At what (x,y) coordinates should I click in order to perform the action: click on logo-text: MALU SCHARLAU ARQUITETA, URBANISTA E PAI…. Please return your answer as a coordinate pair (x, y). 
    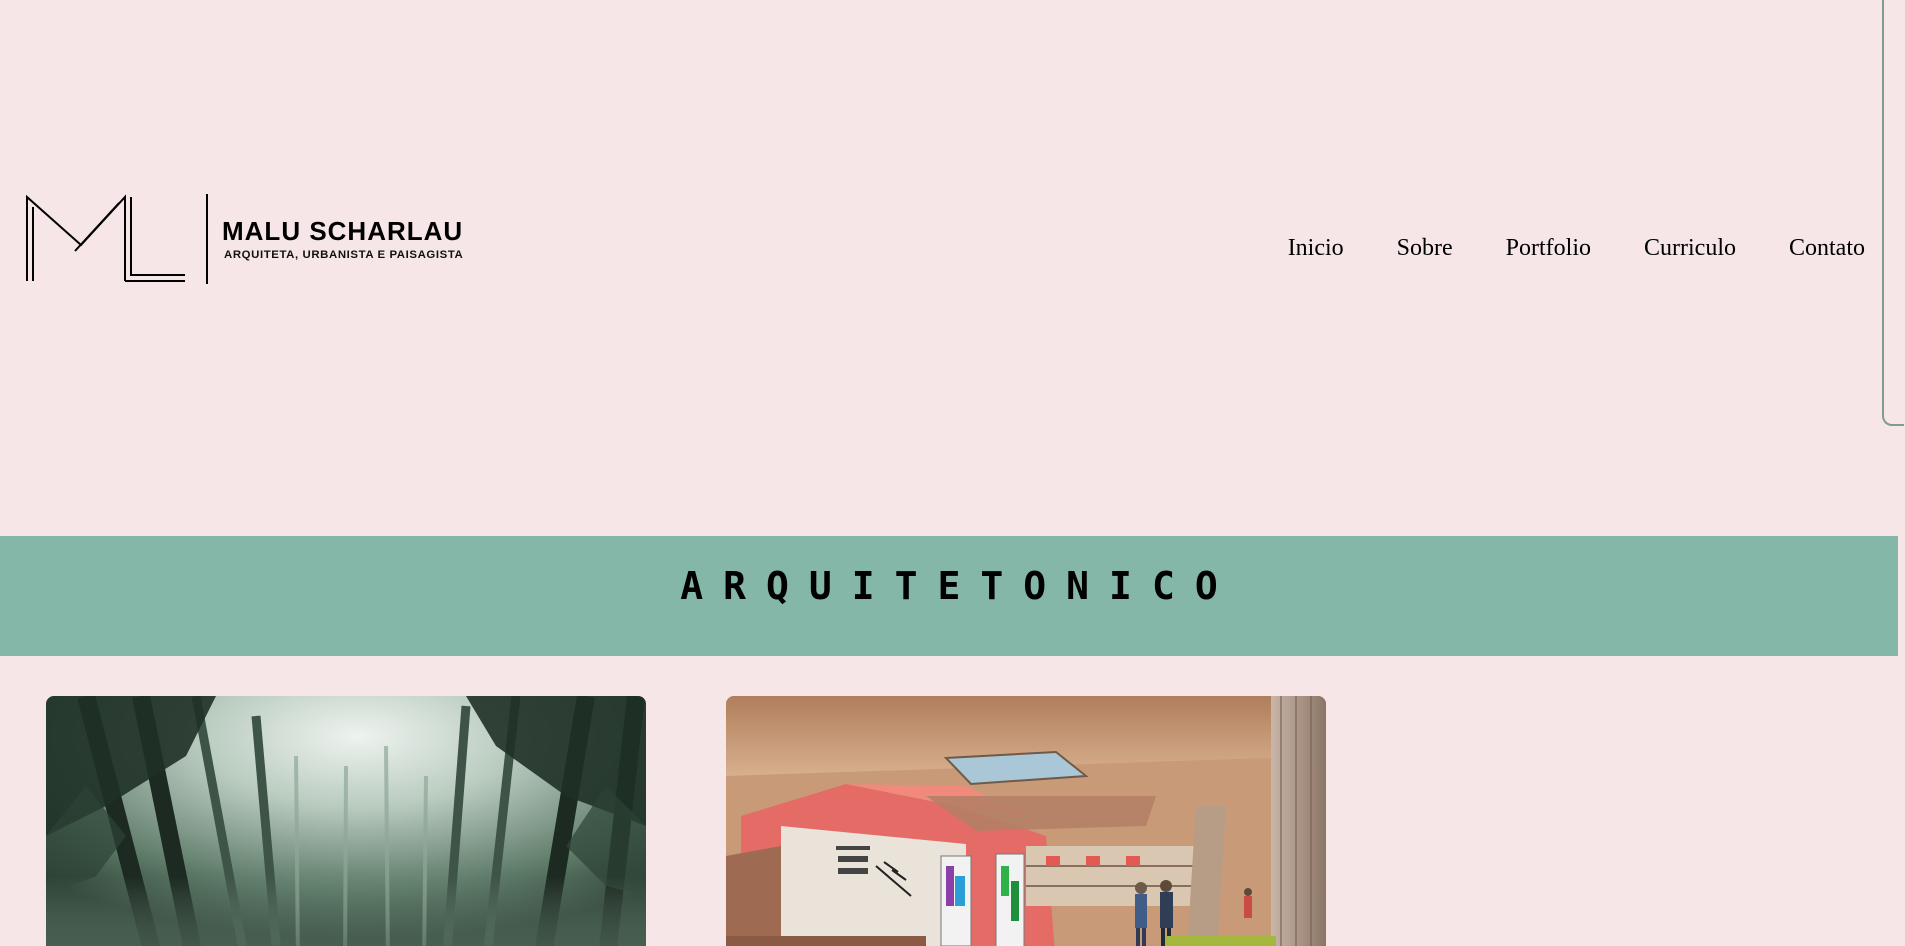
    Looking at the image, I should click on (342, 239).